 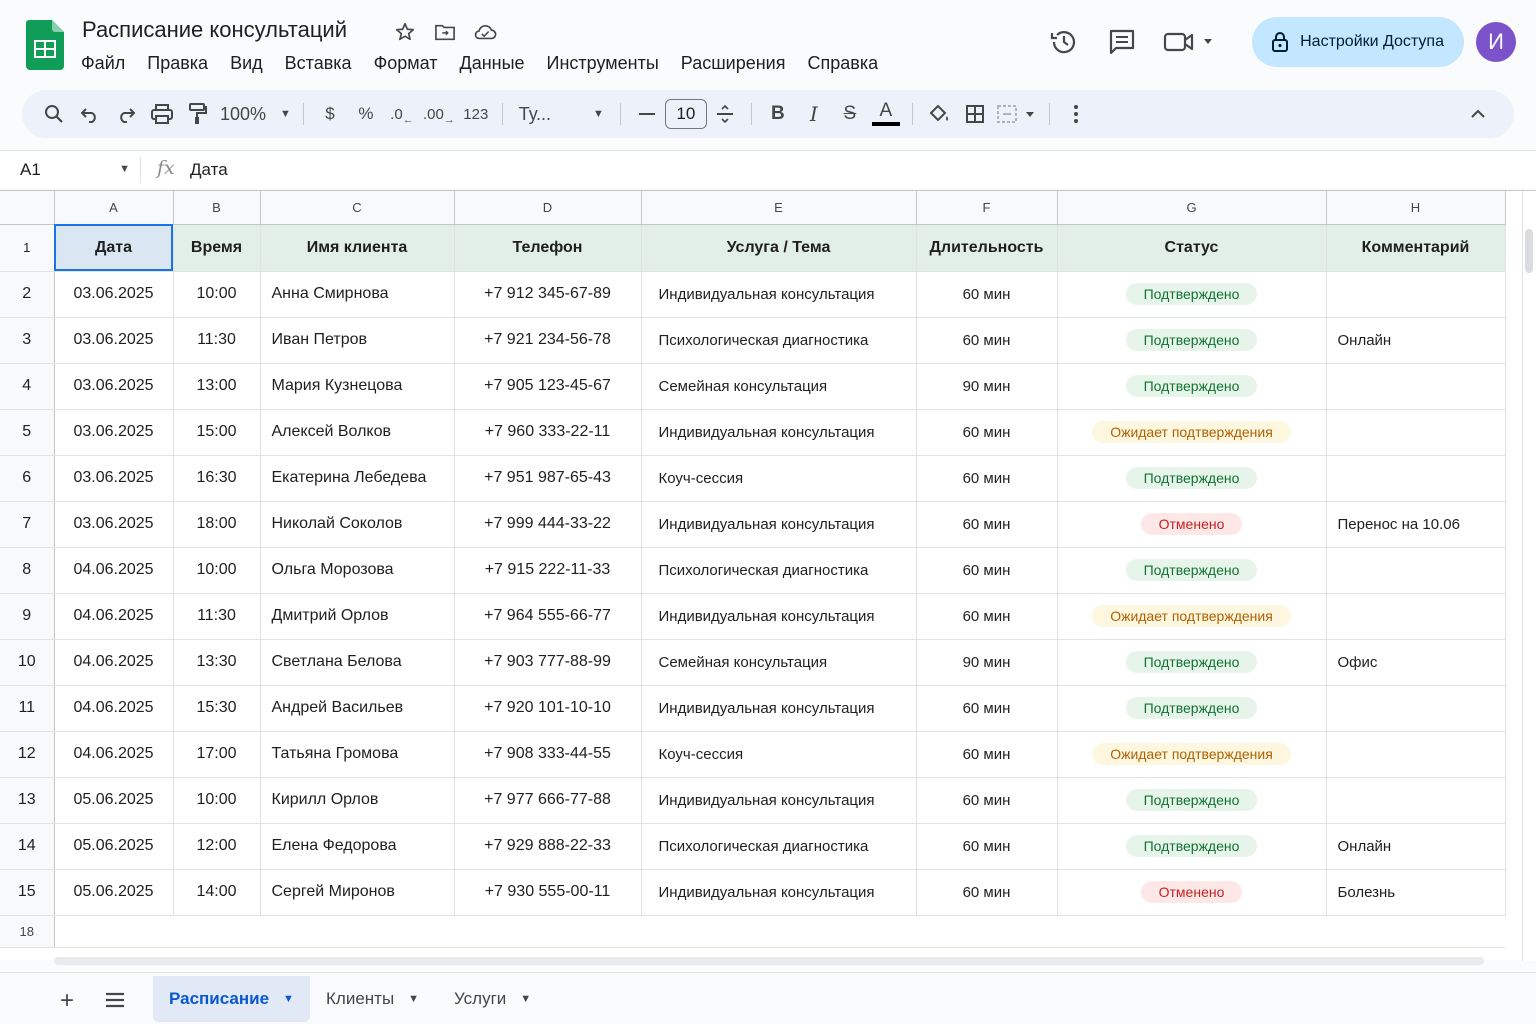 I want to click on menu-help: Справка, so click(x=848, y=64).